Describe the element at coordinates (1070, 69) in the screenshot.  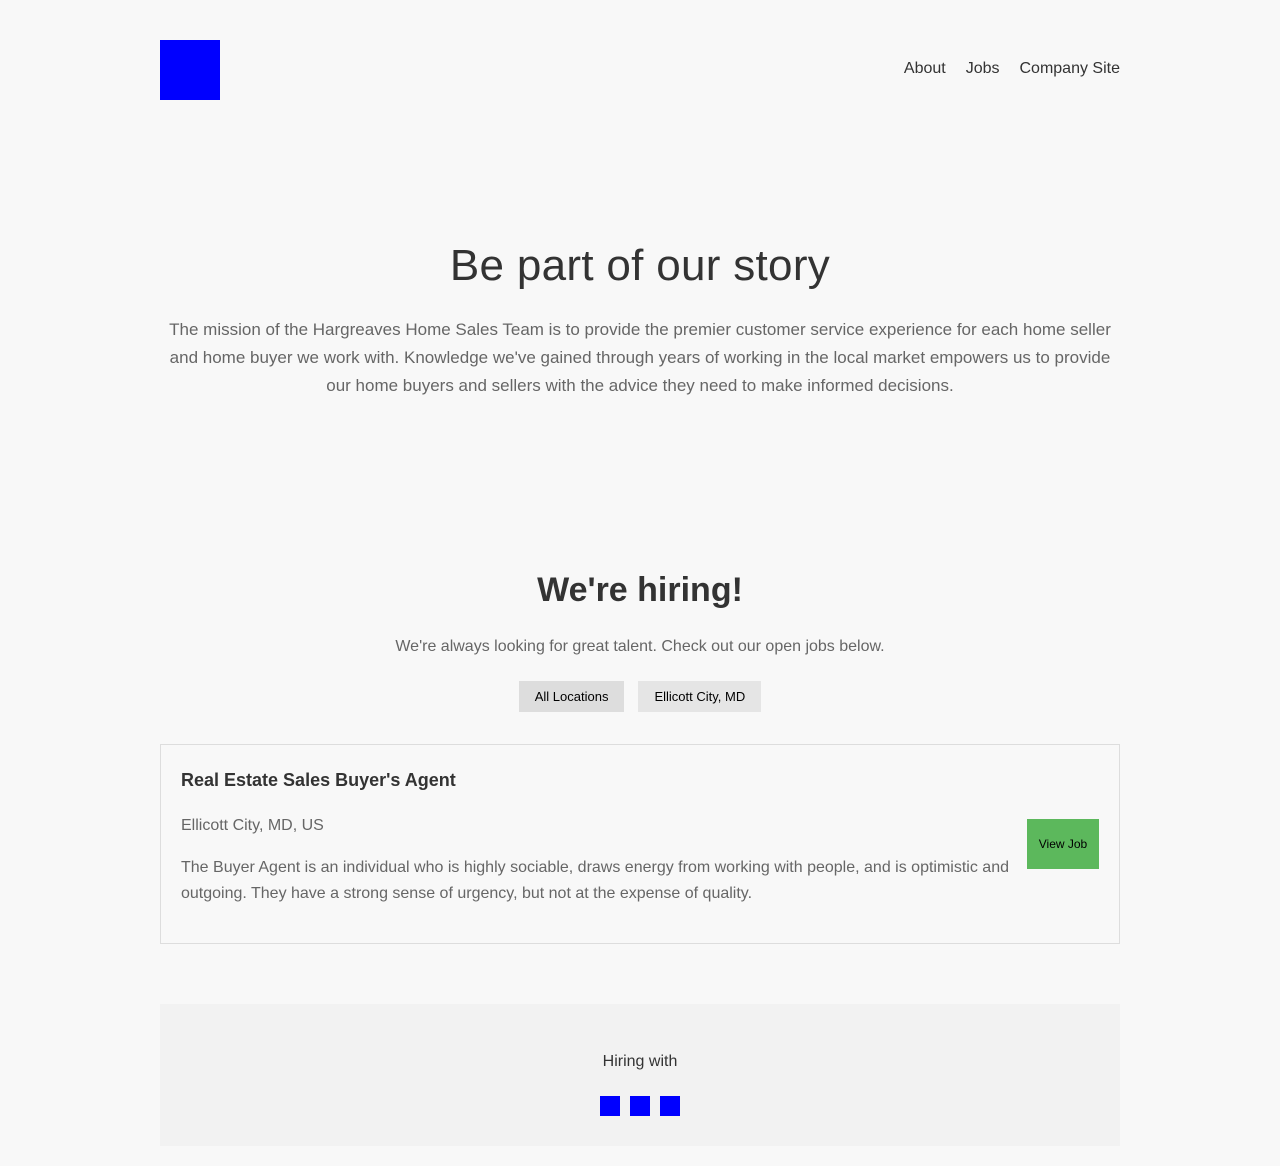
I see `nav-link-company-site: Company Site` at that location.